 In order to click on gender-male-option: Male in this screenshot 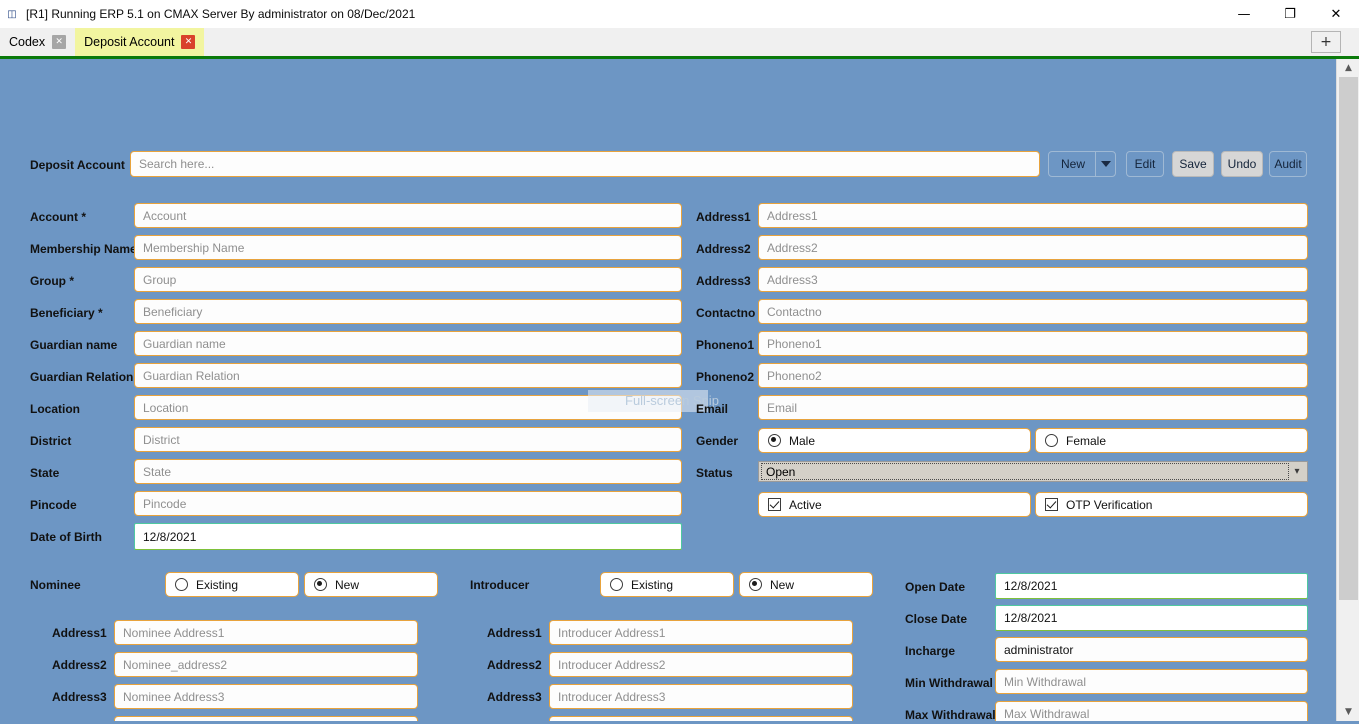, I will do `click(894, 440)`.